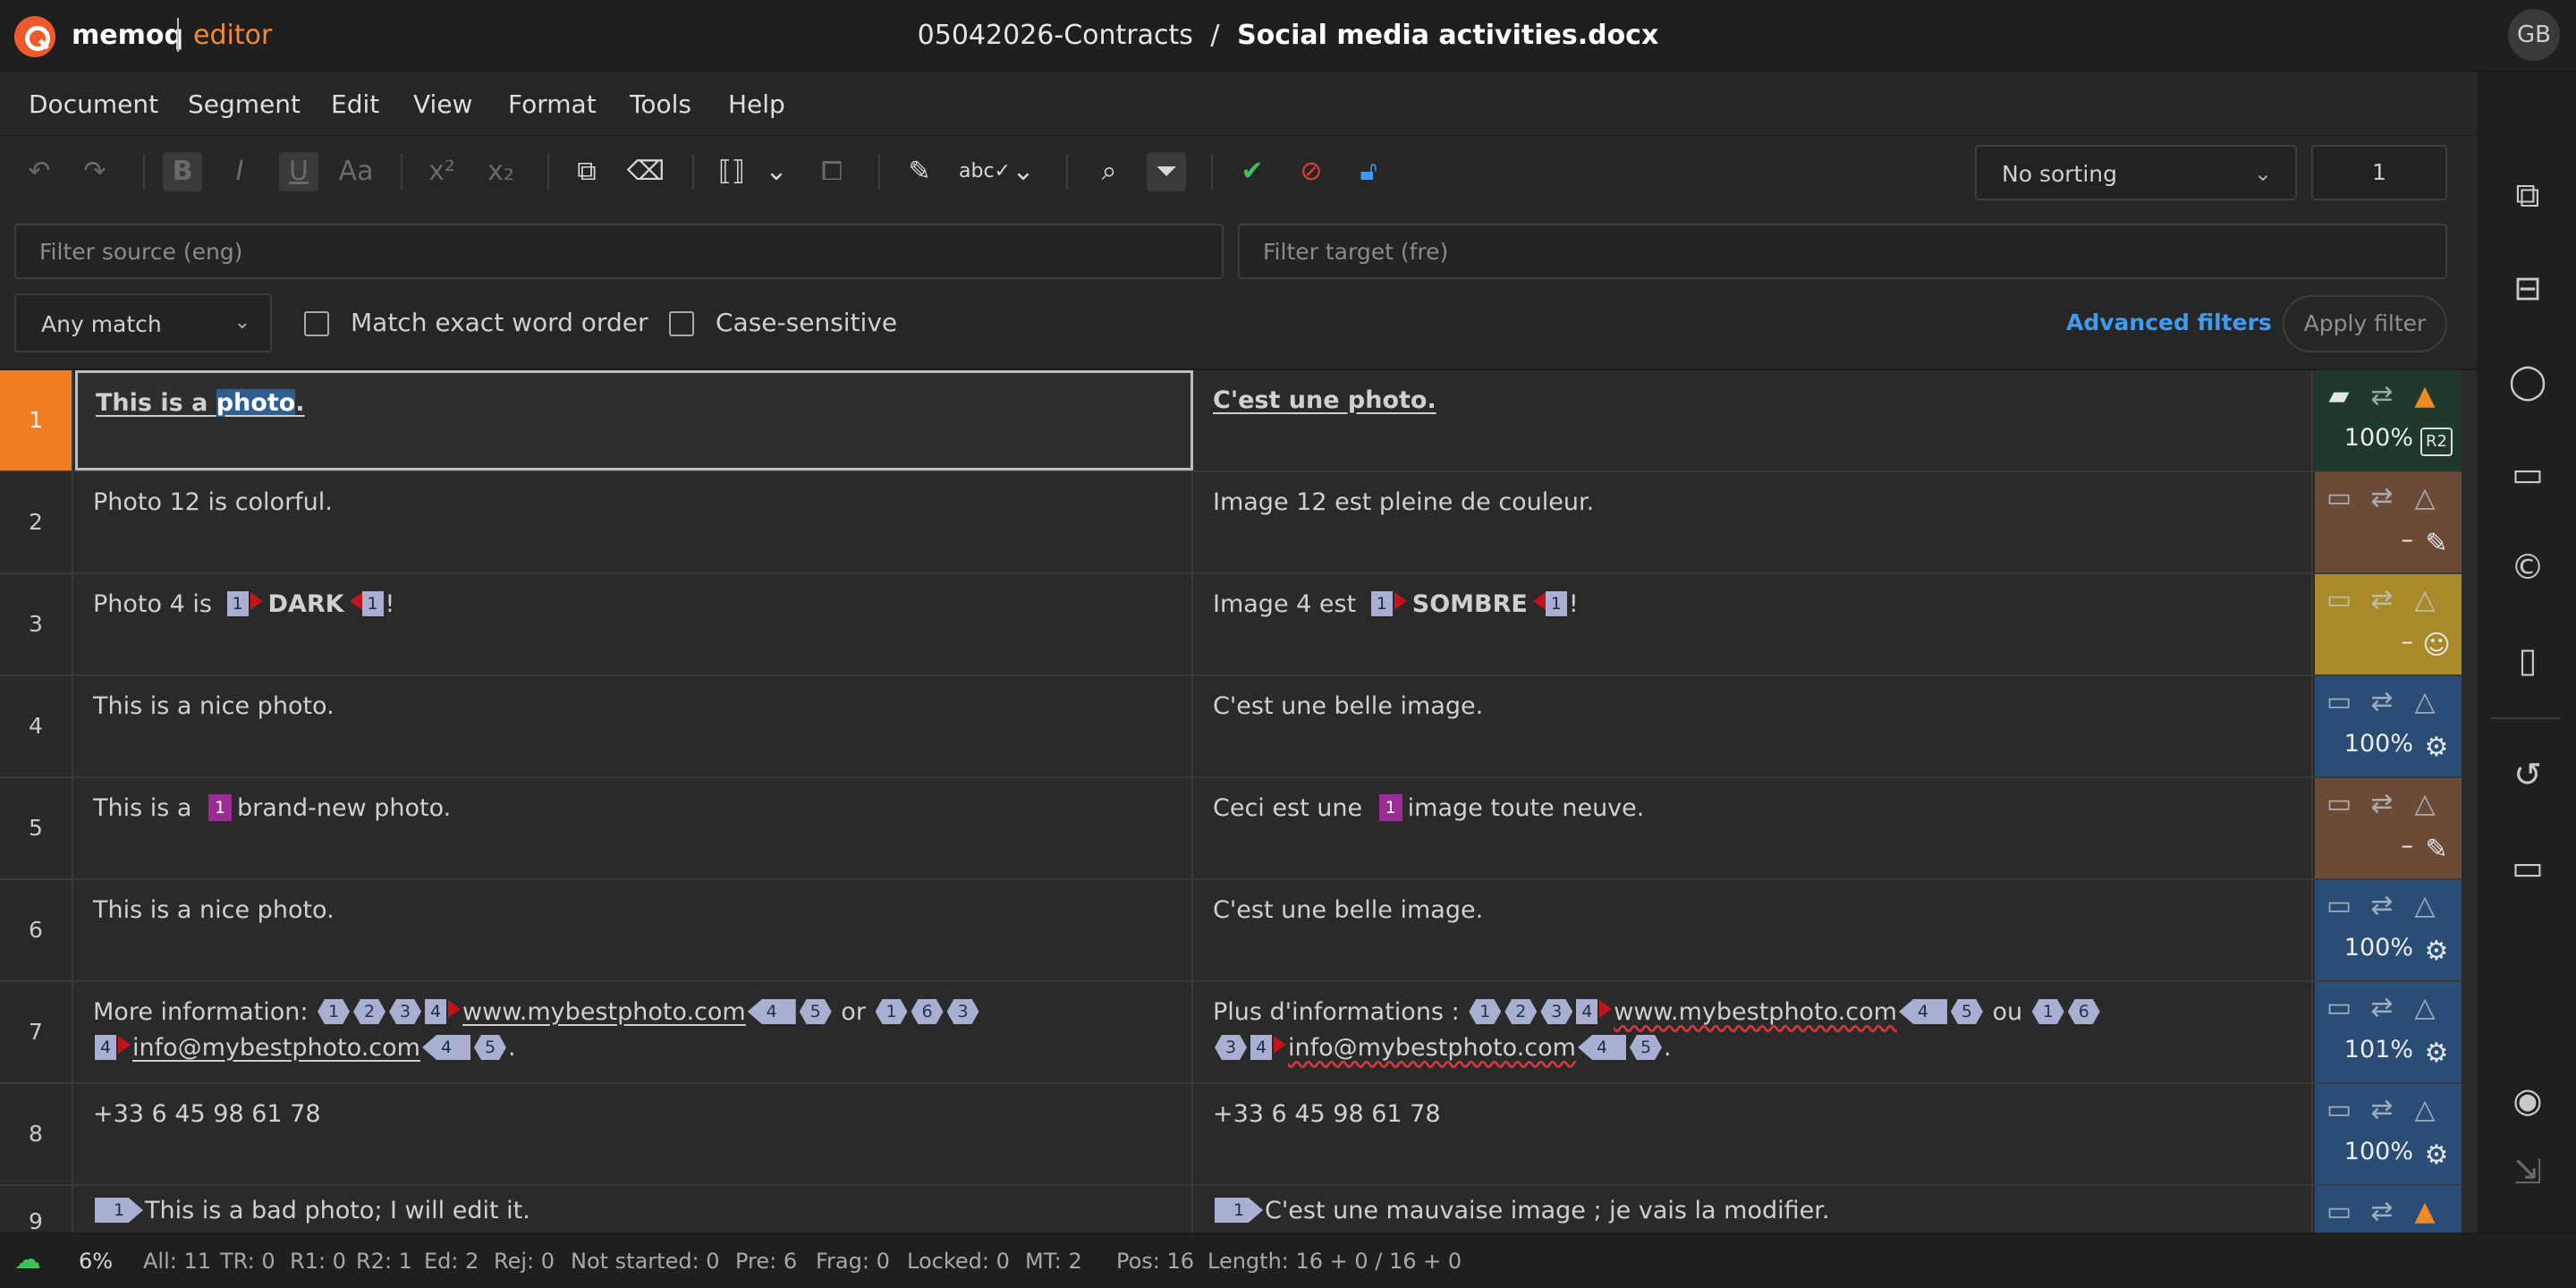  What do you see at coordinates (39, 171) in the screenshot?
I see `undo-icon: ↶` at bounding box center [39, 171].